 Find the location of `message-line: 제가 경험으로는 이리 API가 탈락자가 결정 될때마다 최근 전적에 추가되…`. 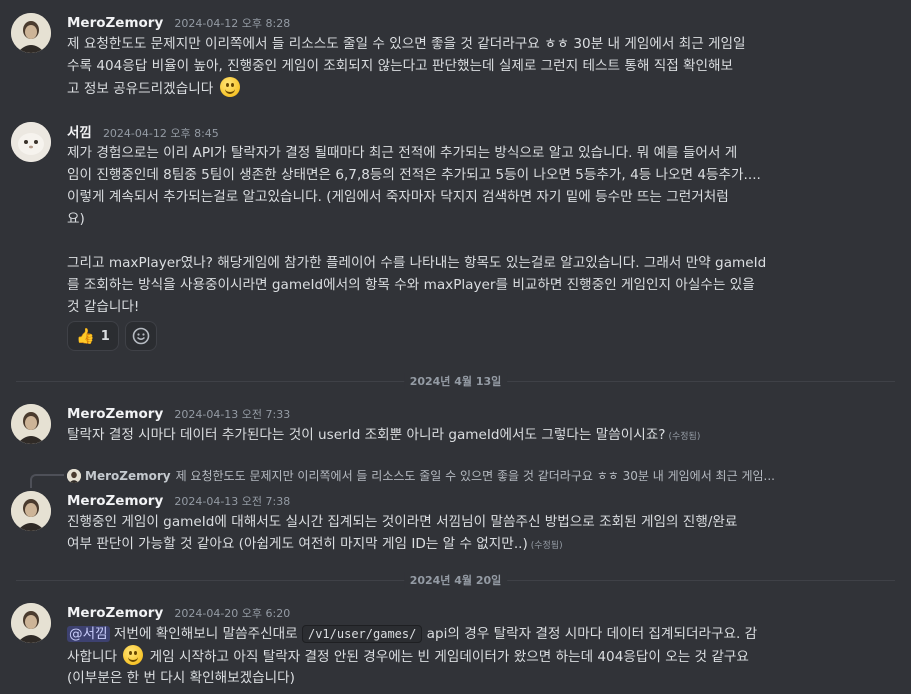

message-line: 제가 경험으로는 이리 API가 탈락자가 결정 될때마다 최근 전적에 추가되… is located at coordinates (402, 153).